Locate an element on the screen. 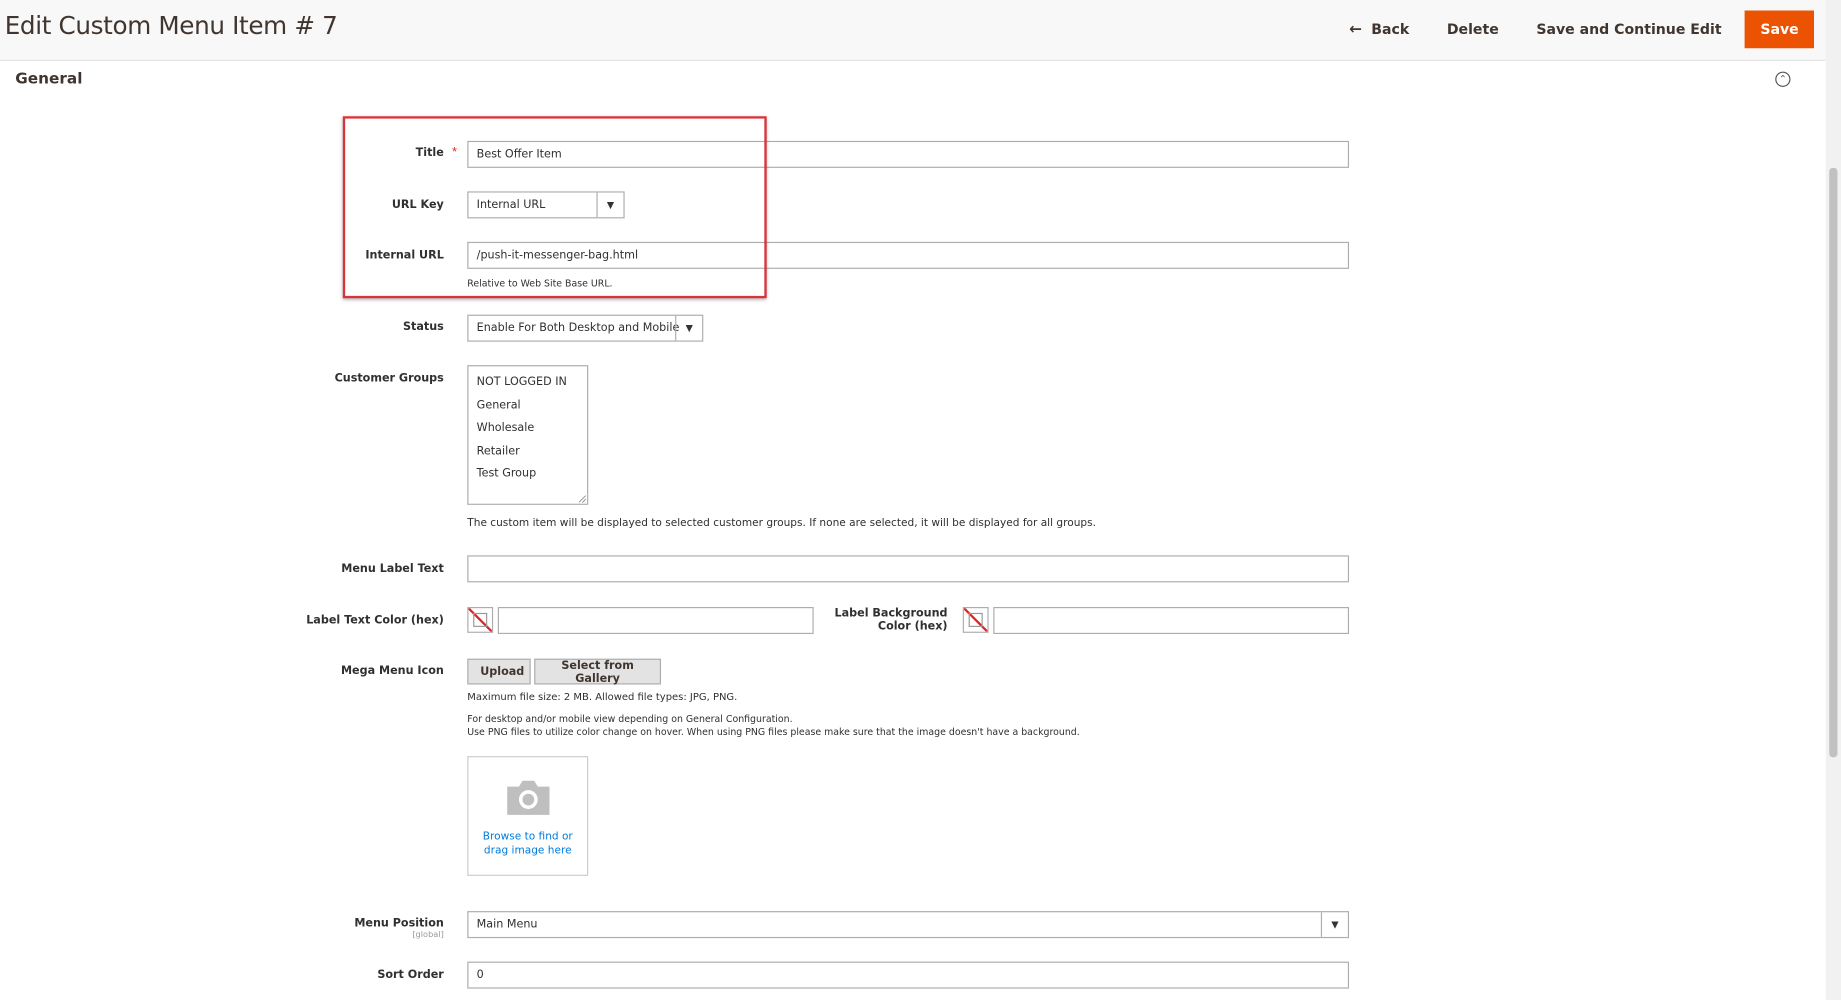 The width and height of the screenshot is (1841, 1000). collapse-up-icon: ⌃ is located at coordinates (1783, 79).